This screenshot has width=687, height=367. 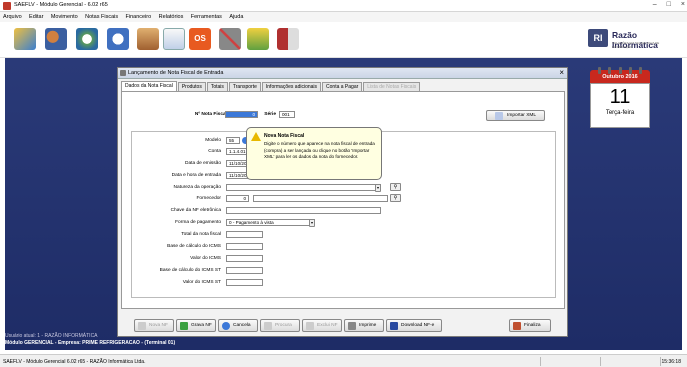 I want to click on clients-icon, so click(x=56, y=39).